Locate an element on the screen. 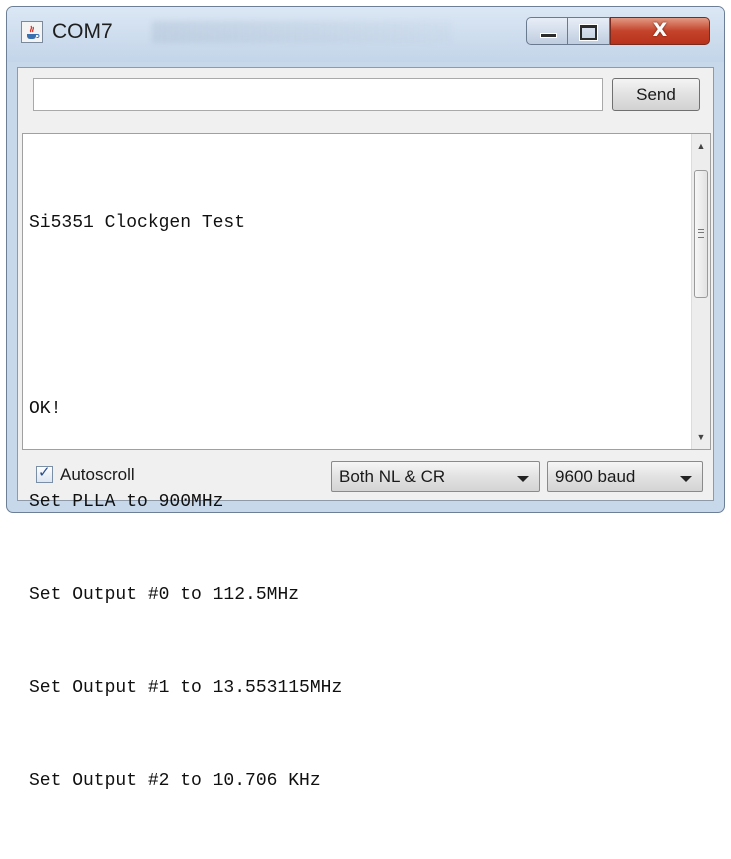 The image size is (731, 859). close-button: X is located at coordinates (660, 31).